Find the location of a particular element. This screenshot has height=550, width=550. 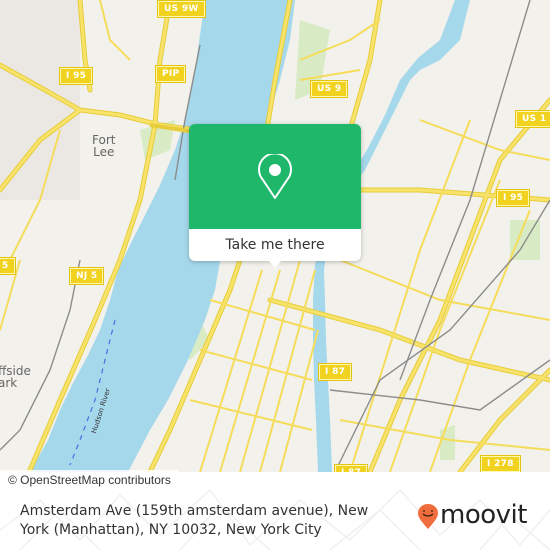

route-shield-us9w: US 9W is located at coordinates (181, 9).